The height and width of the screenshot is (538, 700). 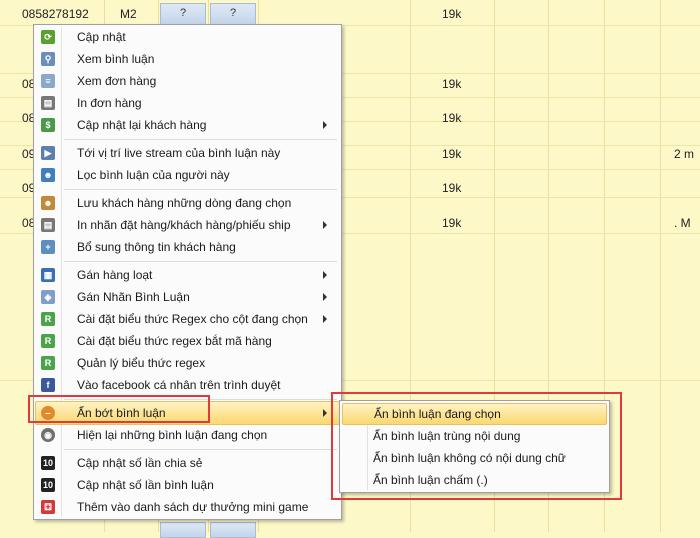 I want to click on batch-assign-icon: ▦, so click(x=48, y=275).